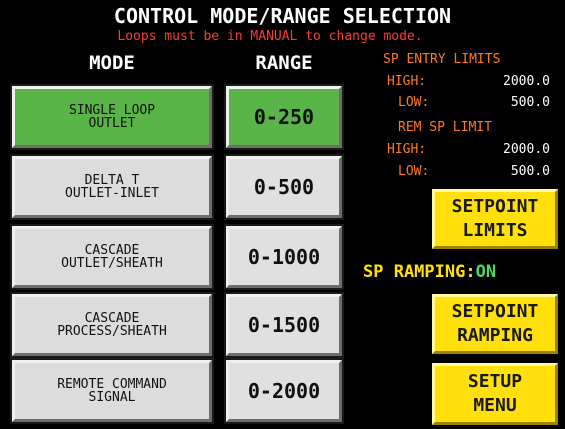 Image resolution: width=565 pixels, height=429 pixels. Describe the element at coordinates (526, 149) in the screenshot. I see `rem-sp-high-value: 2000.0` at that location.